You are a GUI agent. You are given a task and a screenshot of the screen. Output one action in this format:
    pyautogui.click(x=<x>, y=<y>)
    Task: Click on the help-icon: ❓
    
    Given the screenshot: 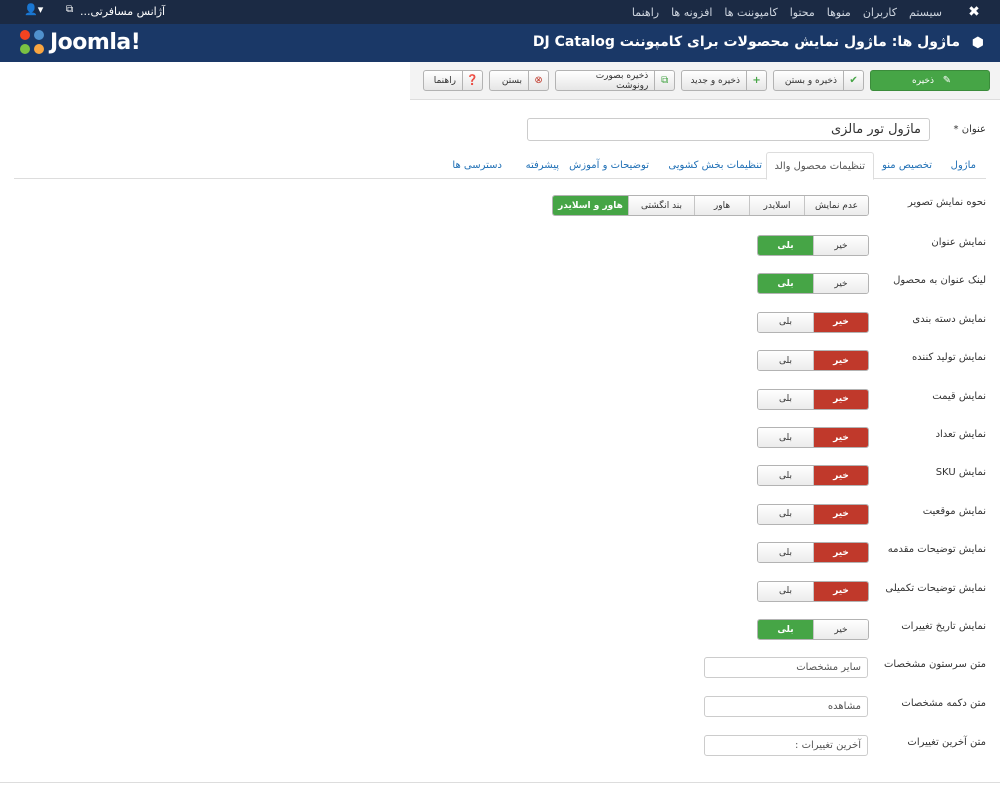 What is the action you would take?
    pyautogui.click(x=472, y=80)
    